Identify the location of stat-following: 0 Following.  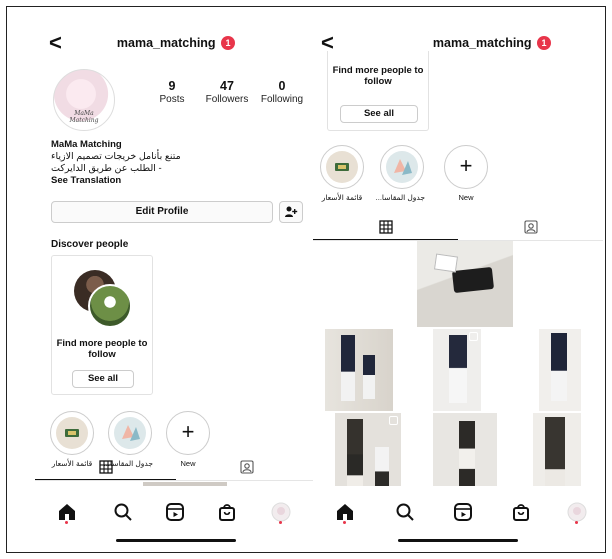
(282, 92).